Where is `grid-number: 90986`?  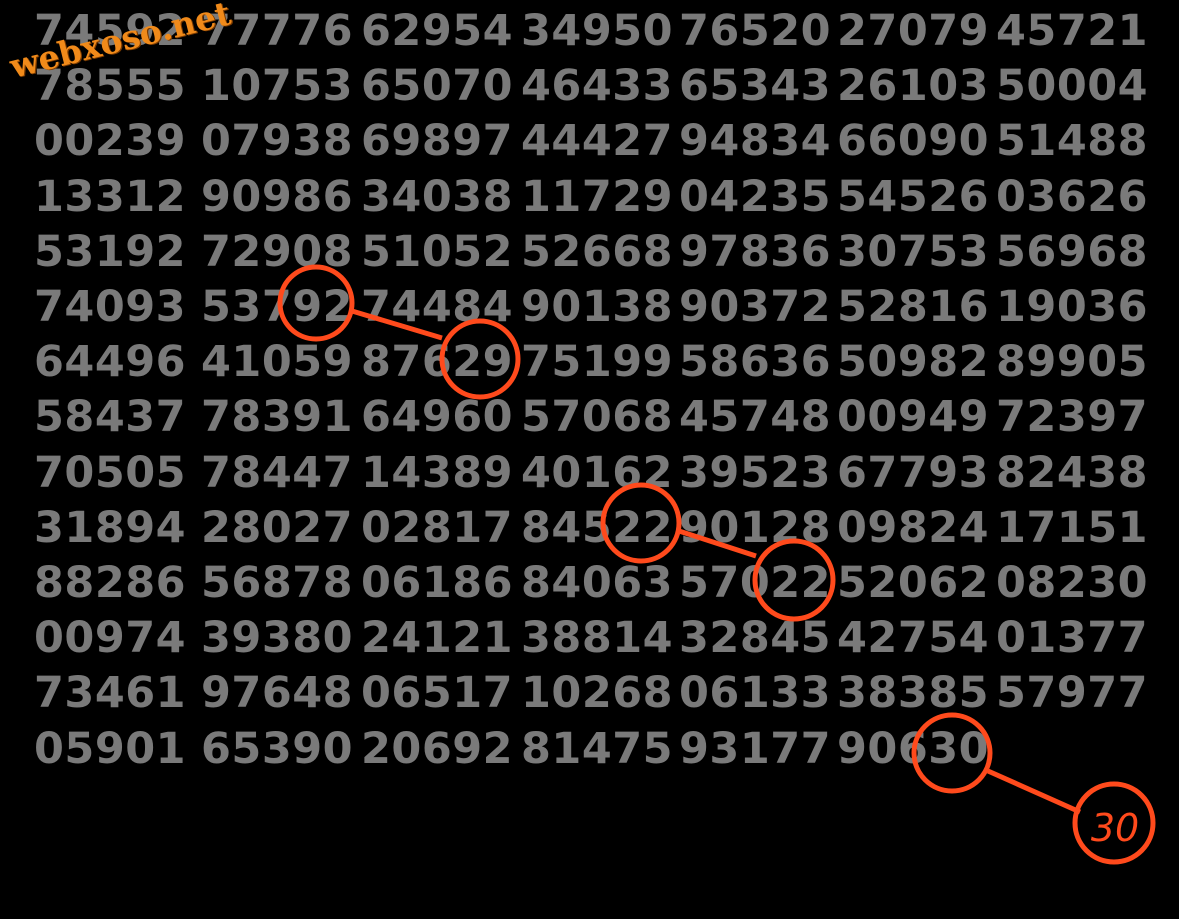 grid-number: 90986 is located at coordinates (277, 196).